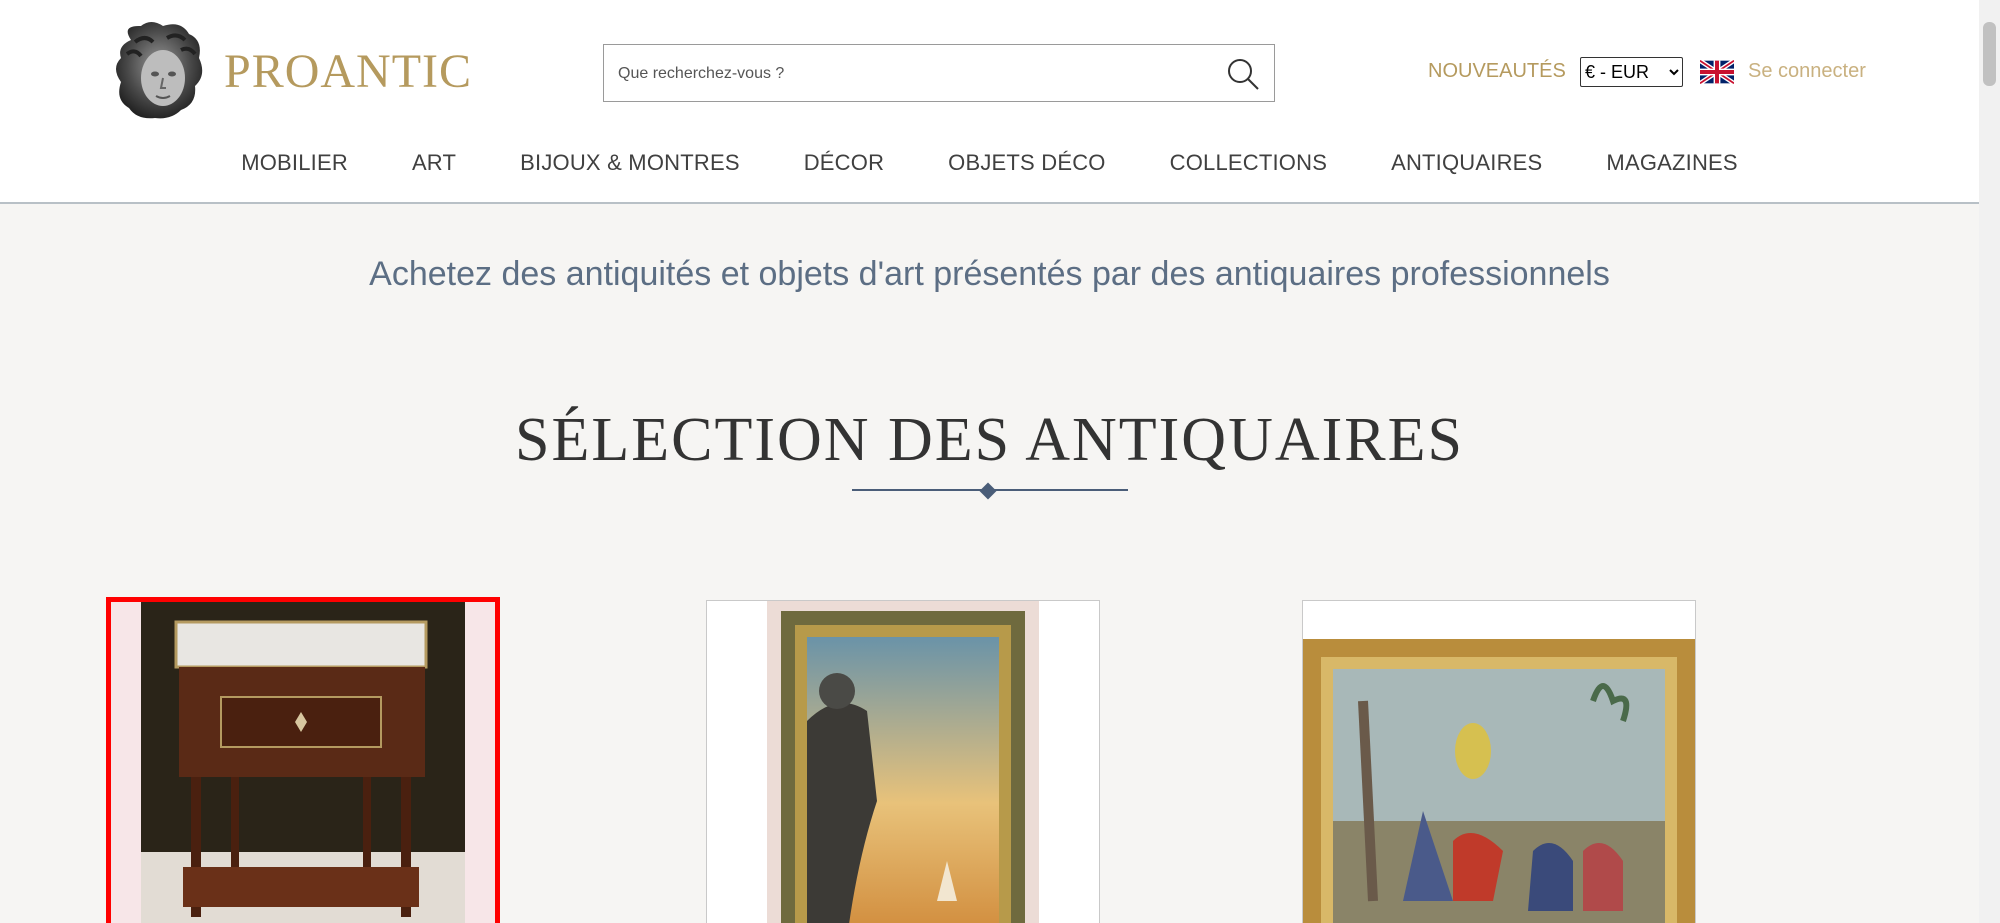 Image resolution: width=2000 pixels, height=923 pixels. I want to click on nav-item-magazines: MAGAZINES, so click(1671, 163).